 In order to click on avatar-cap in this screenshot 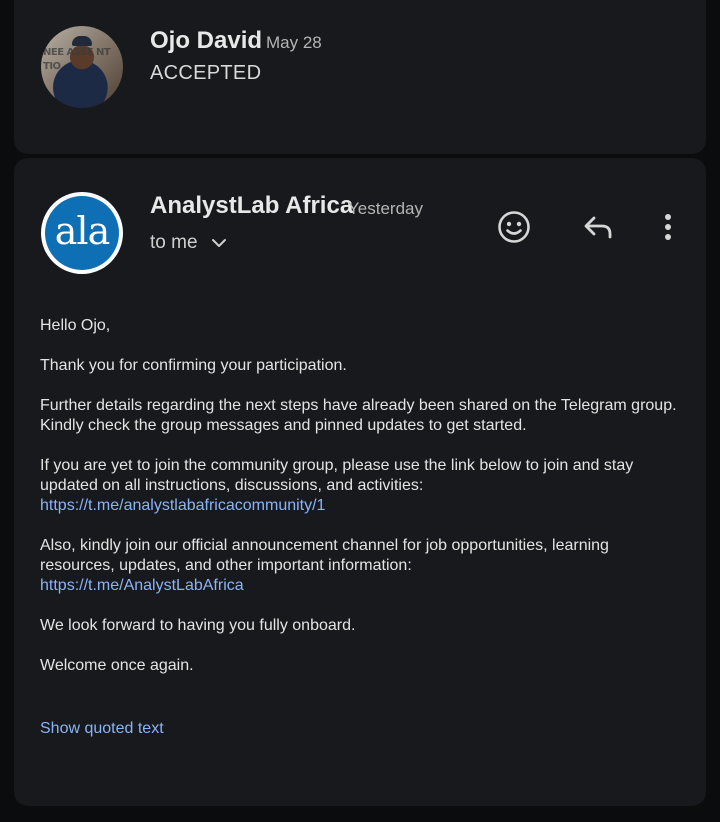, I will do `click(82, 41)`.